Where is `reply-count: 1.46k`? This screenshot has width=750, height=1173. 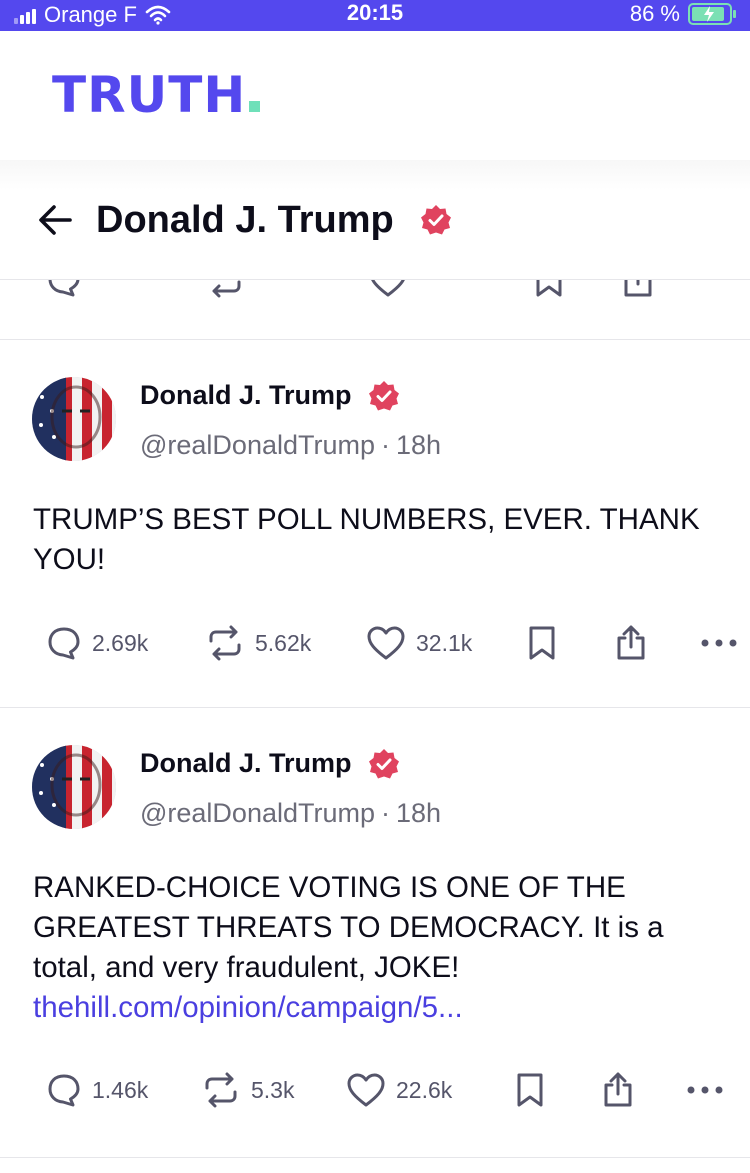
reply-count: 1.46k is located at coordinates (120, 1089).